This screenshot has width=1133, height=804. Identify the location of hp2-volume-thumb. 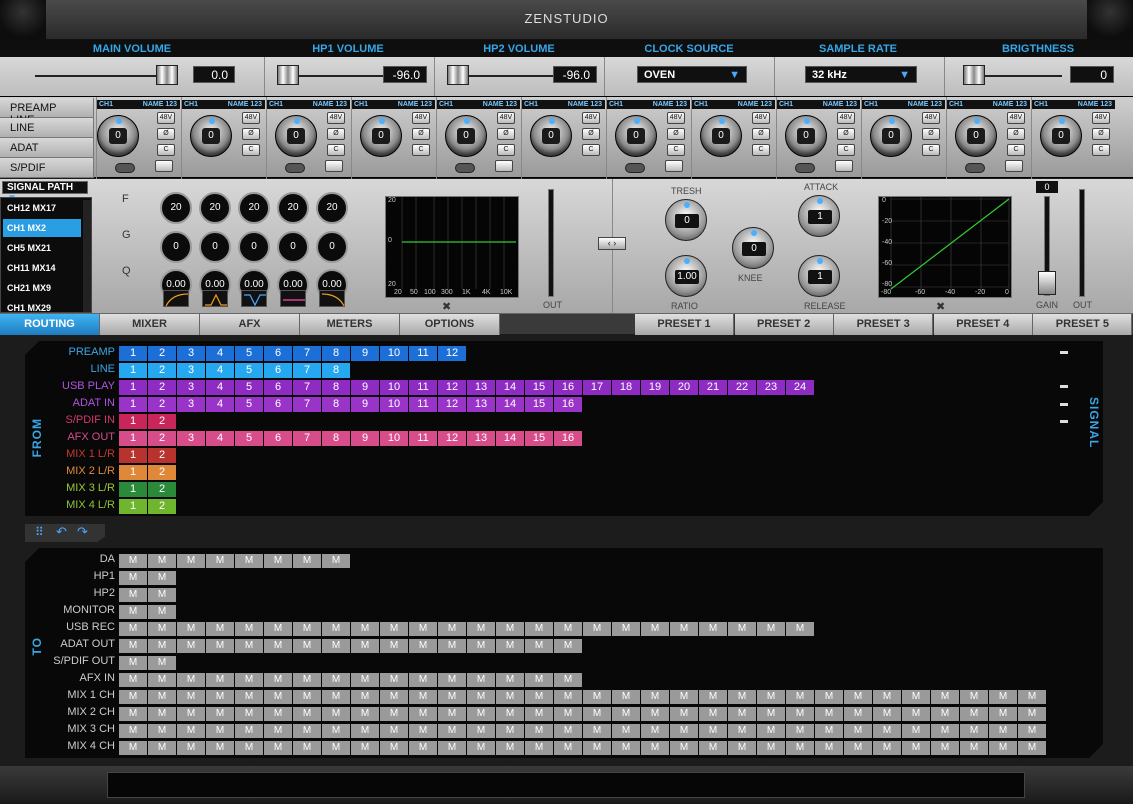
(458, 75).